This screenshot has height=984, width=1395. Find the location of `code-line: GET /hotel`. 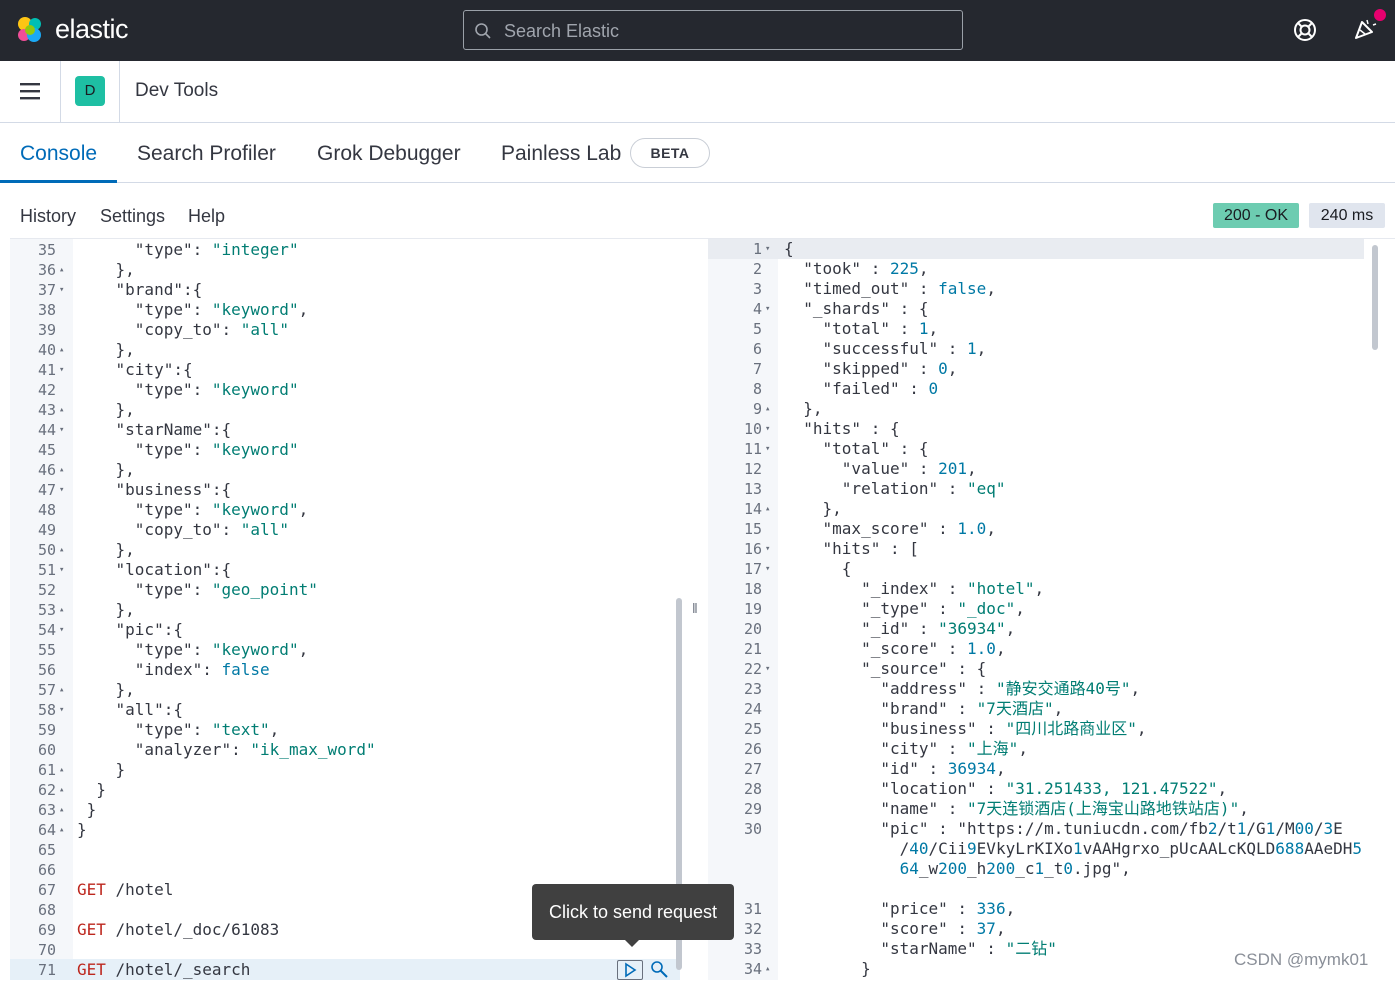

code-line: GET /hotel is located at coordinates (125, 890).